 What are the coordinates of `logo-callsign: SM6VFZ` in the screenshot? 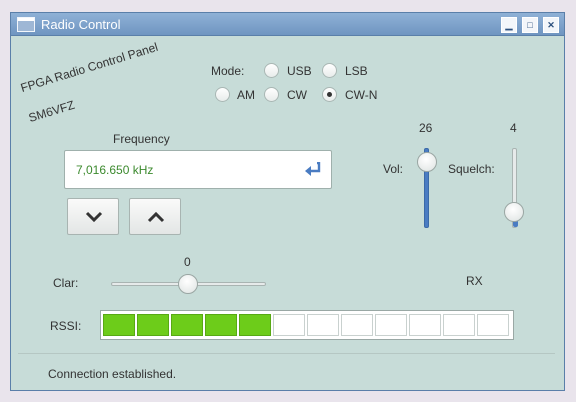 It's located at (51, 111).